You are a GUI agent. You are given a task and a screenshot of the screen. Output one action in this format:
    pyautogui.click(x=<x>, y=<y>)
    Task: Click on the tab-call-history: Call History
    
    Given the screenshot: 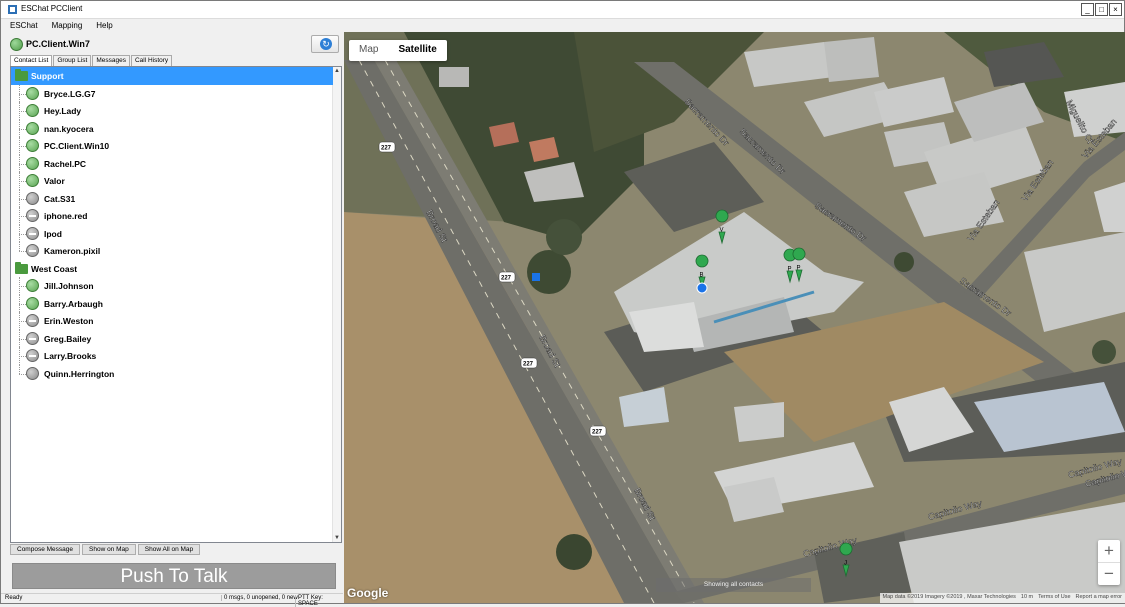 What is the action you would take?
    pyautogui.click(x=151, y=60)
    